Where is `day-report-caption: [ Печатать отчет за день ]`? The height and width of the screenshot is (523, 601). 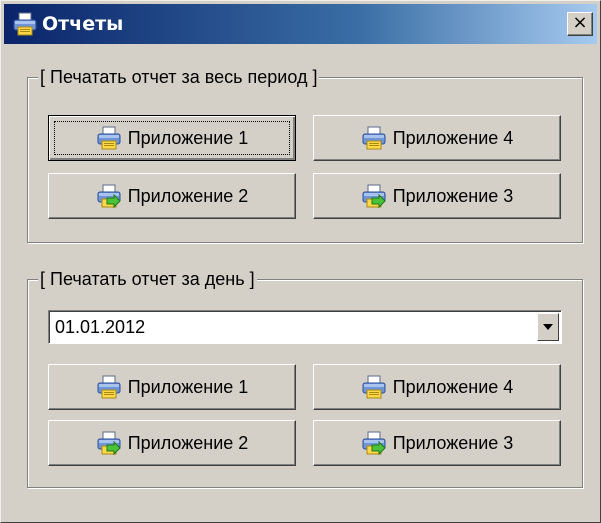
day-report-caption: [ Печатать отчет за день ] is located at coordinates (147, 279).